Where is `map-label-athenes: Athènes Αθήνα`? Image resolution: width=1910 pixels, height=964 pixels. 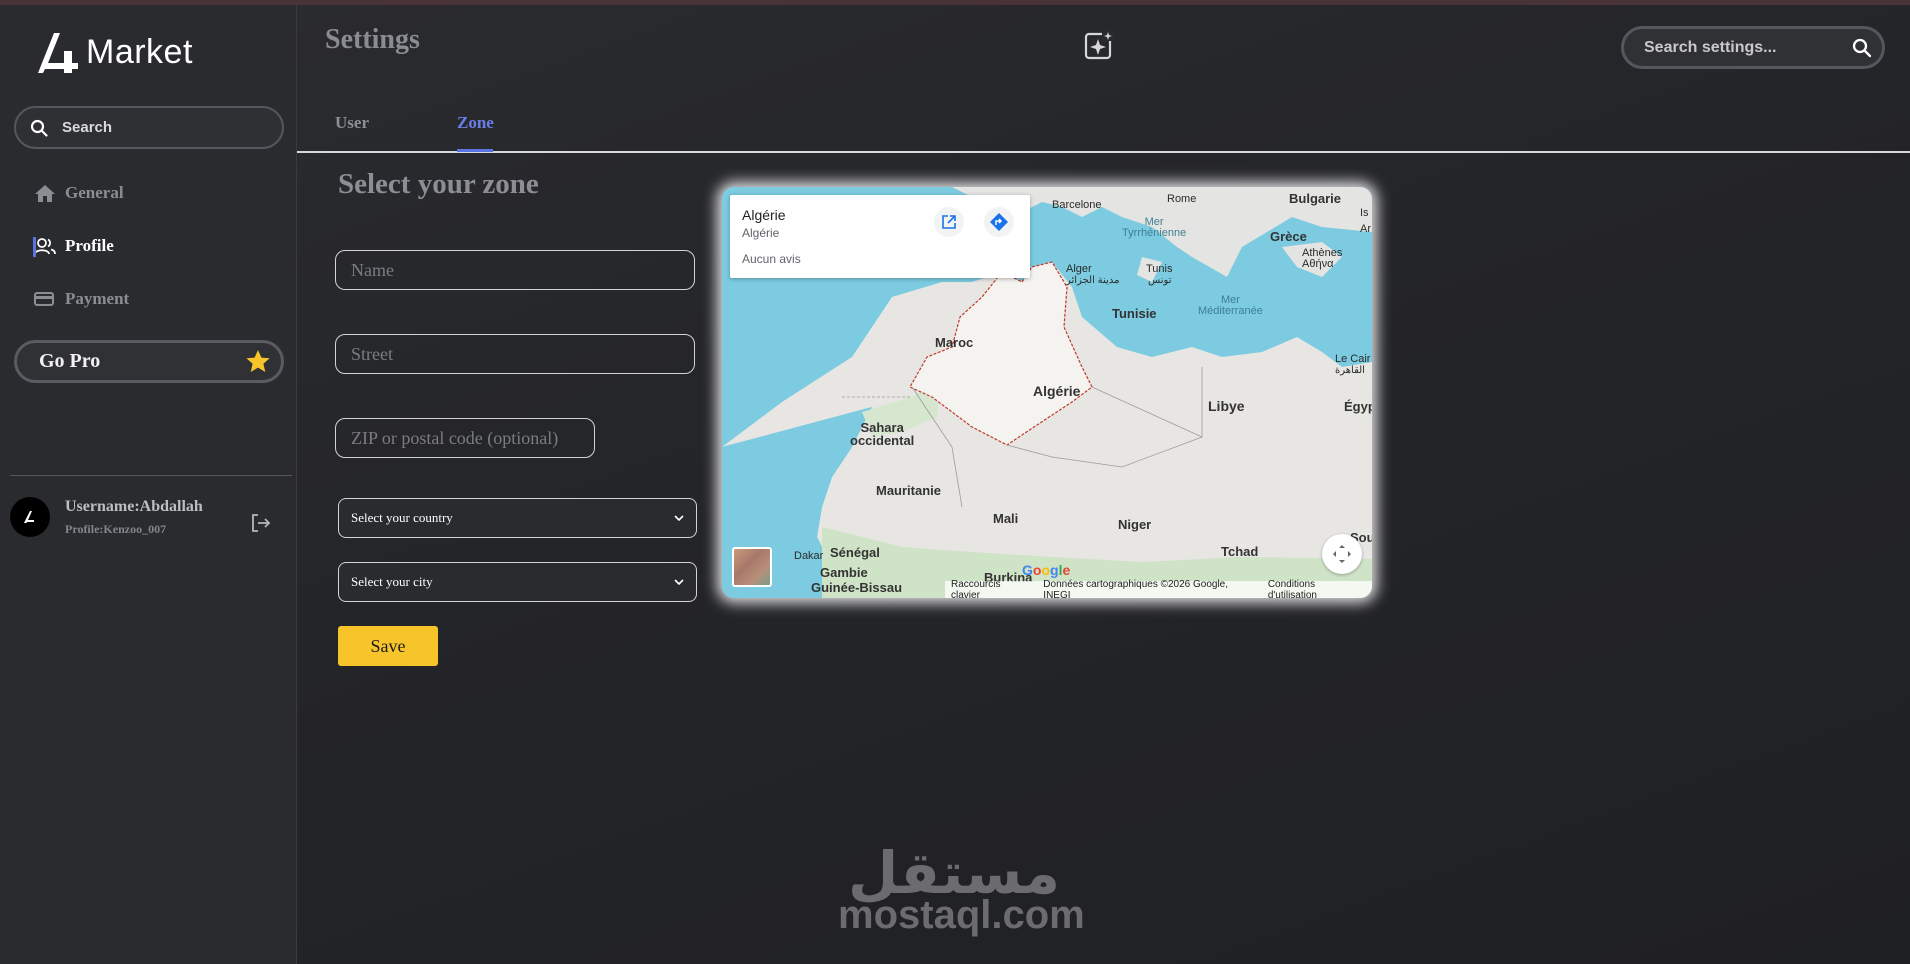 map-label-athenes: Athènes Αθήνα is located at coordinates (1322, 258).